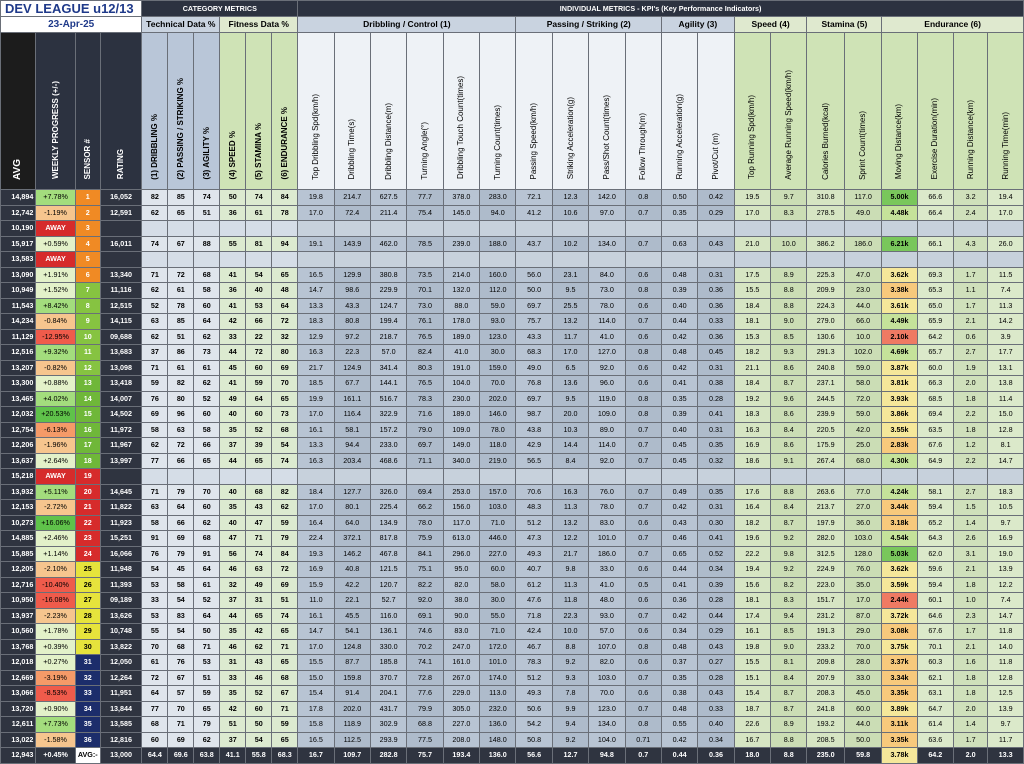 Image resolution: width=1024 pixels, height=764 pixels. Describe the element at coordinates (789, 398) in the screenshot. I see `kpi-value: 9.6` at that location.